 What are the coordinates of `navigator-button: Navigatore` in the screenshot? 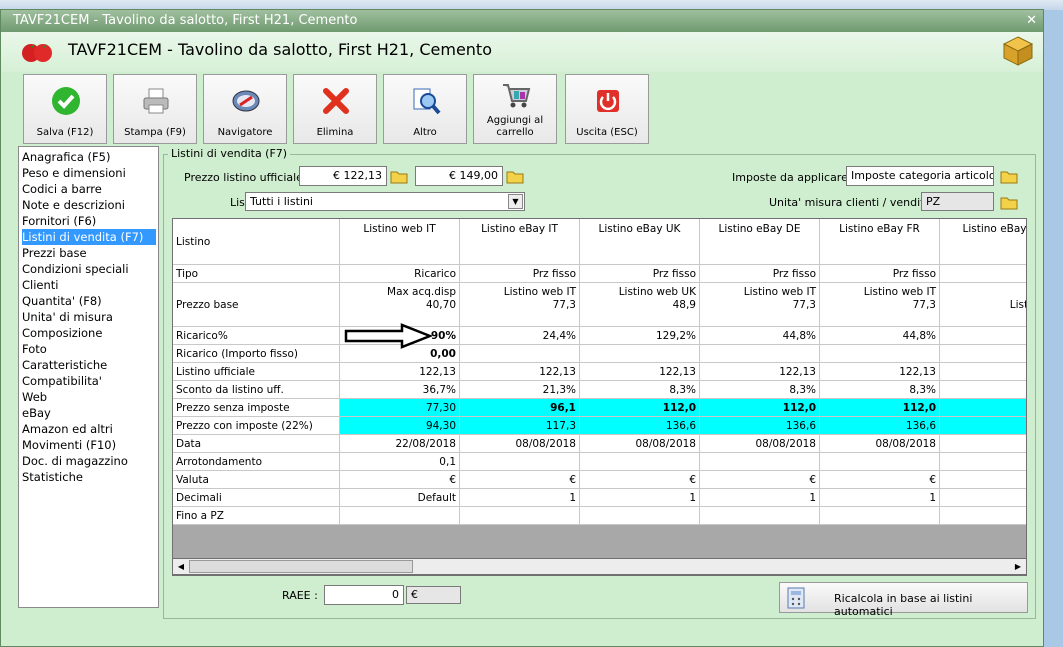 It's located at (245, 109).